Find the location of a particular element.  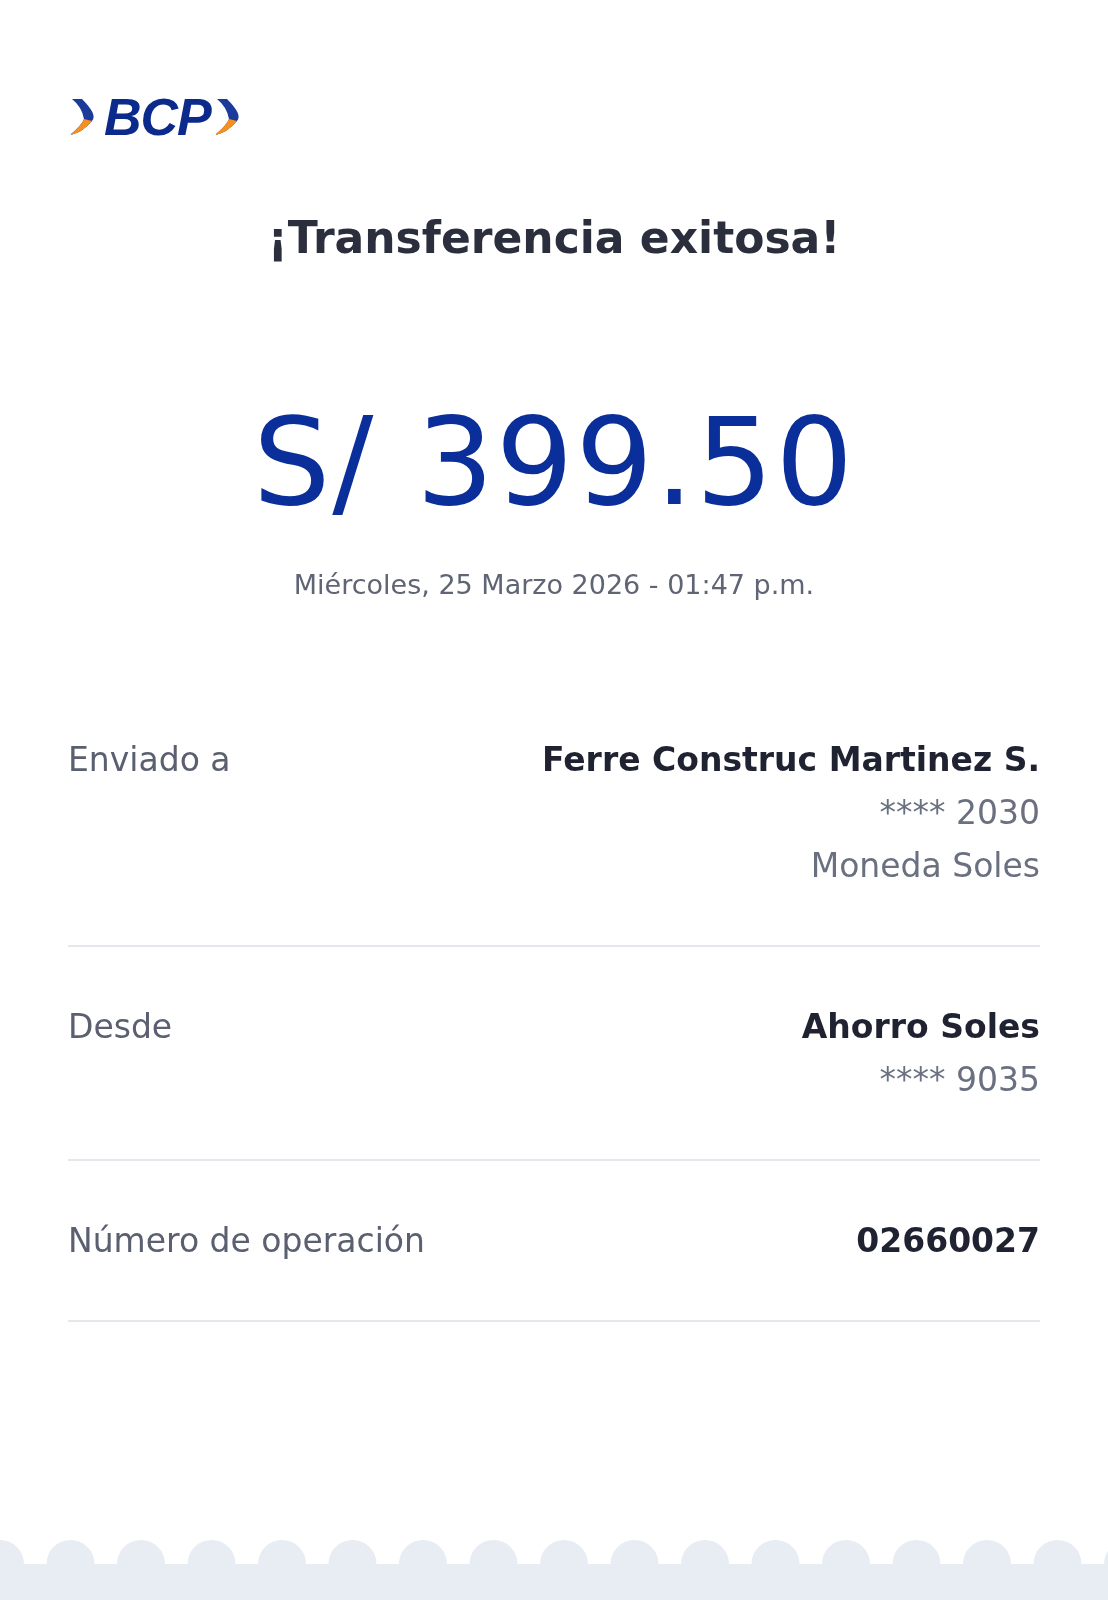

transfer-amount: S/ 399.50 is located at coordinates (554, 461).